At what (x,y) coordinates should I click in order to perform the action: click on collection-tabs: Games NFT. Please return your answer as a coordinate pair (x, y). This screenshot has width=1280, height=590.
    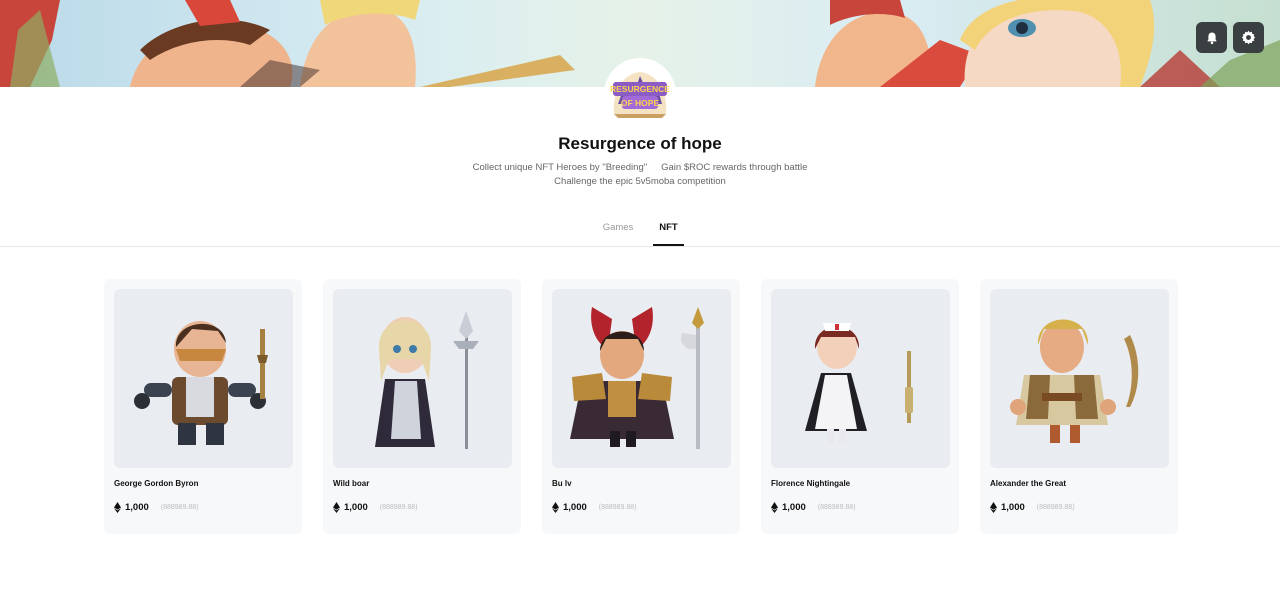
    Looking at the image, I should click on (640, 234).